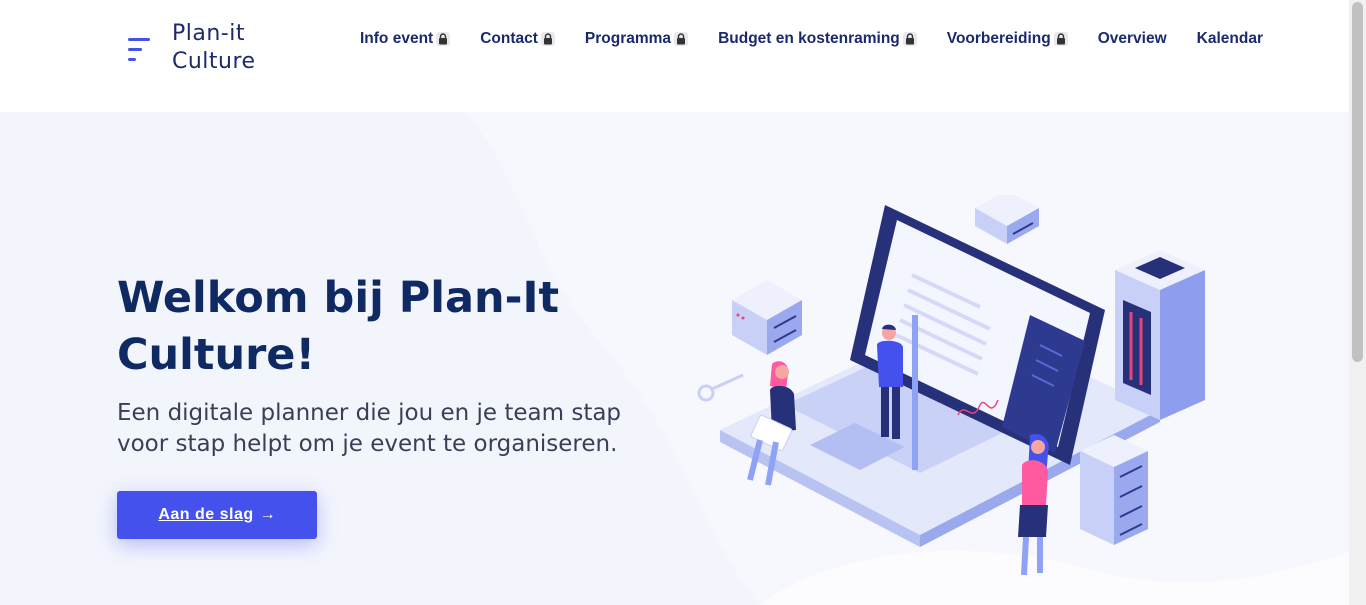 This screenshot has width=1366, height=605. I want to click on nav-item-voorbereiding: Voorbereiding, so click(1007, 39).